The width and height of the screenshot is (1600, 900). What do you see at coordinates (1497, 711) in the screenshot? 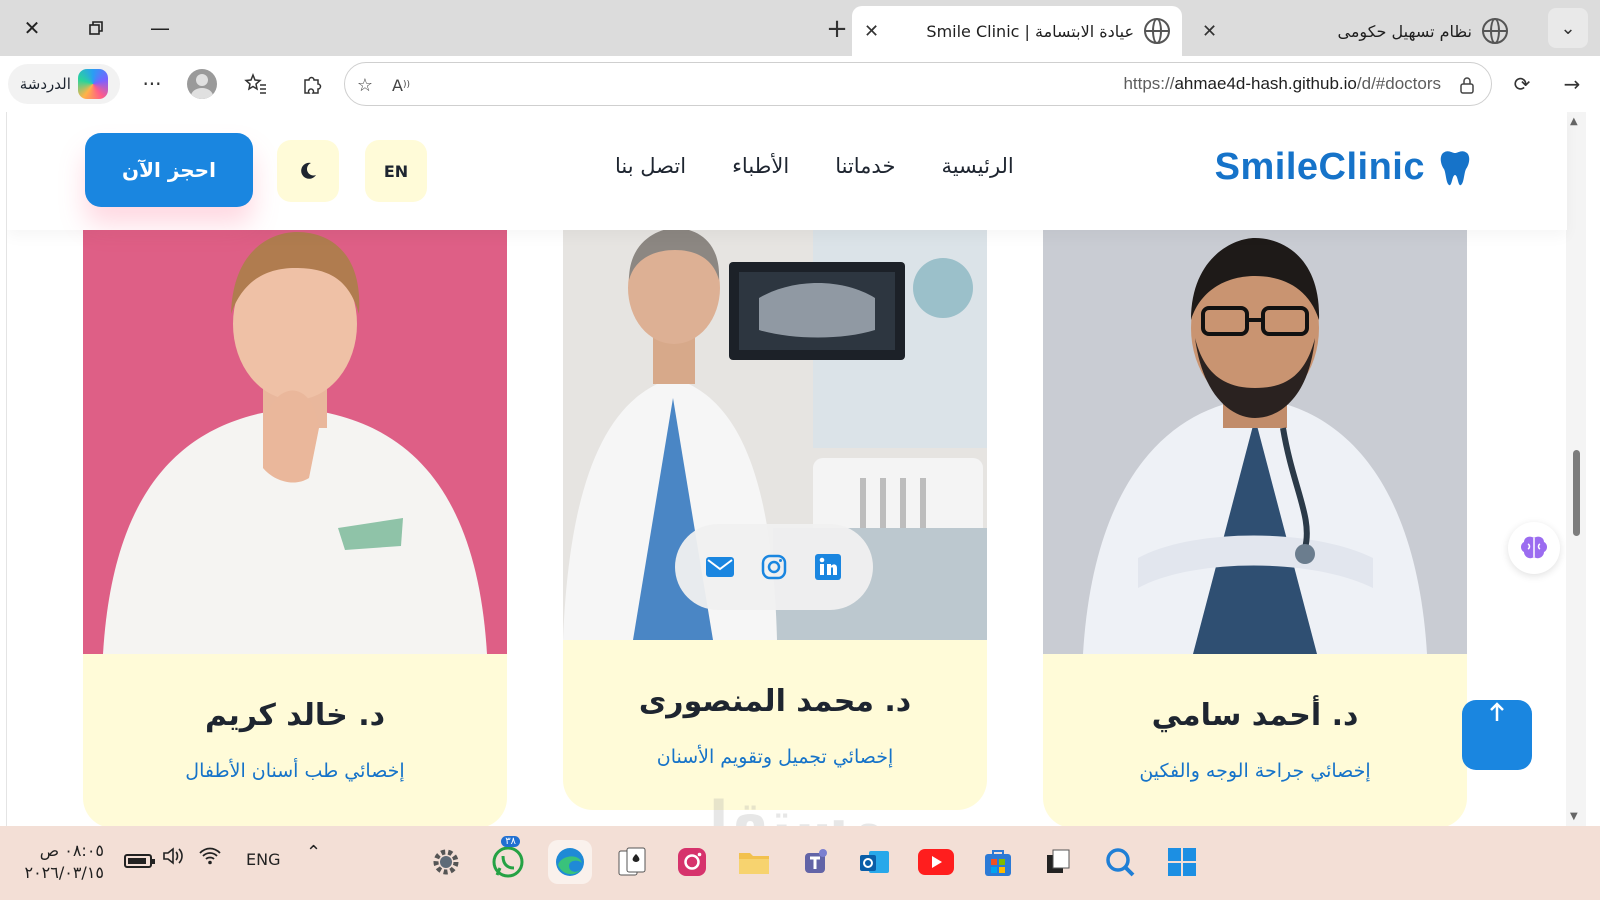
I see `arrow-up-icon` at bounding box center [1497, 711].